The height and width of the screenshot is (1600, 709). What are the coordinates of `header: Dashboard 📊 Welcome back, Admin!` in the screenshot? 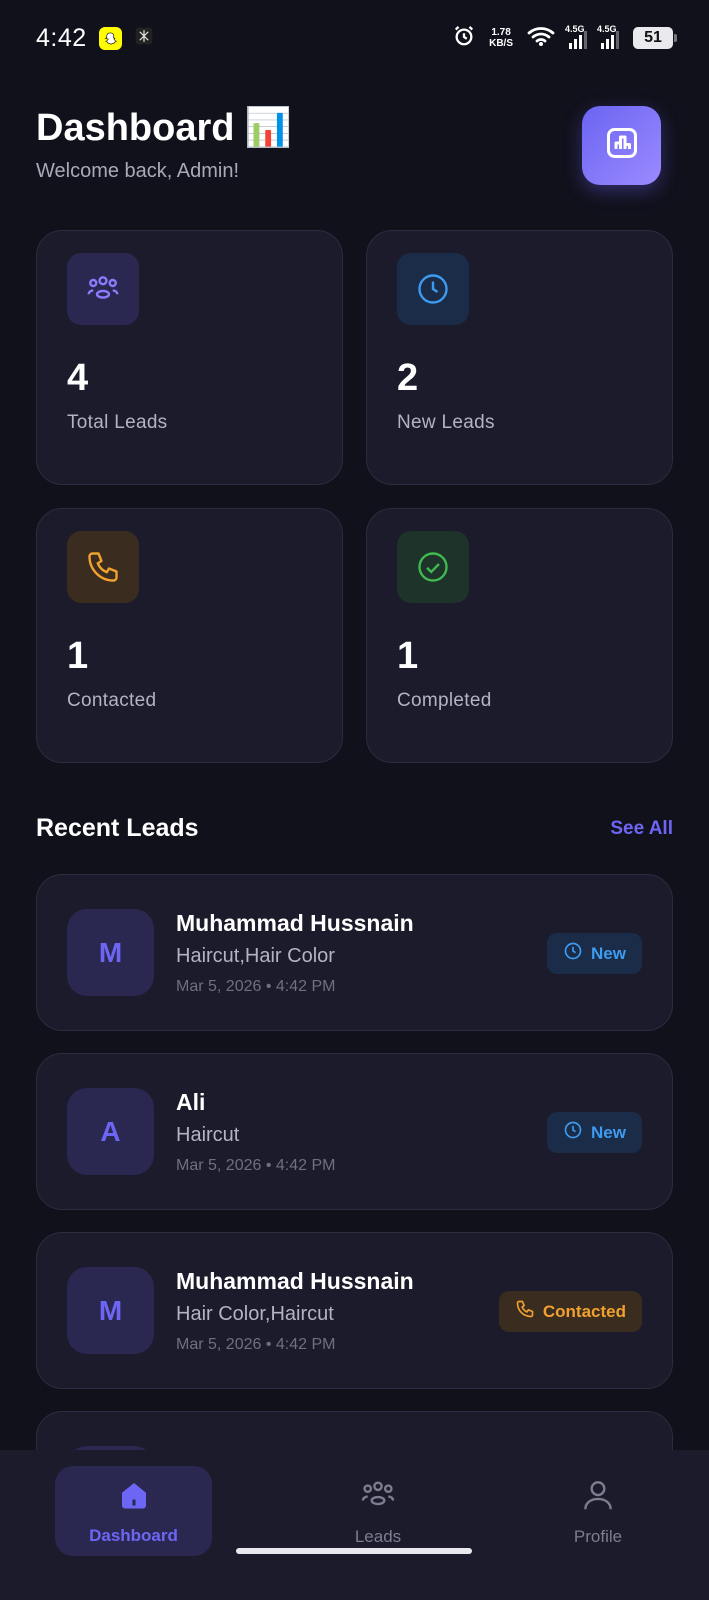 It's located at (348, 146).